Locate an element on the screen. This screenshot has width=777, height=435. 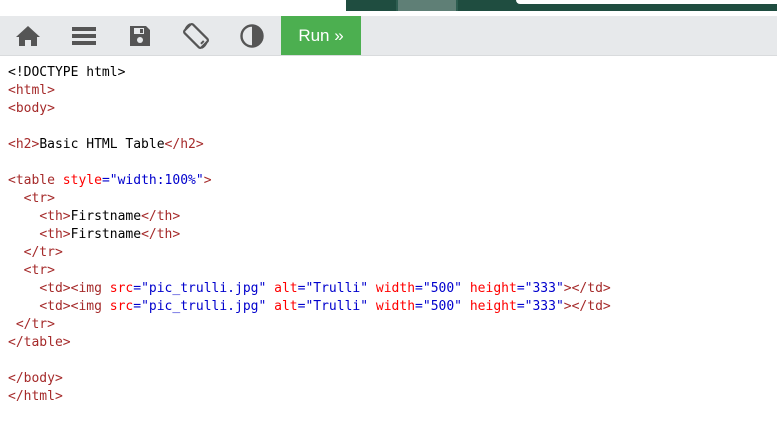
code-token: <body> is located at coordinates (31, 108).